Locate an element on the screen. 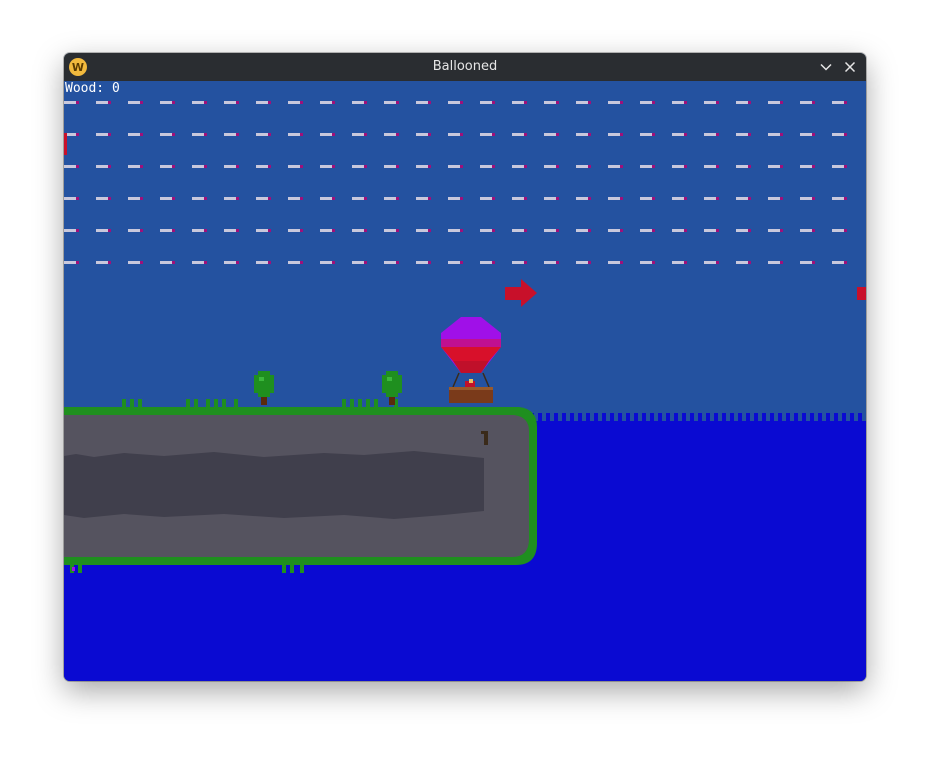 Image resolution: width=930 pixels, height=758 pixels. minimize-button is located at coordinates (826, 67).